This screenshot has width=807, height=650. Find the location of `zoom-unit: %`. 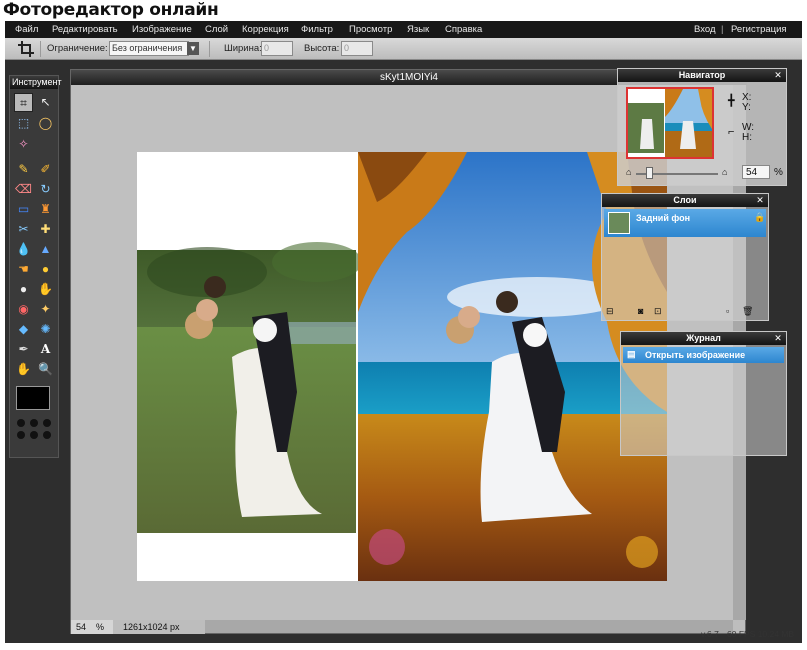

zoom-unit: % is located at coordinates (100, 627).